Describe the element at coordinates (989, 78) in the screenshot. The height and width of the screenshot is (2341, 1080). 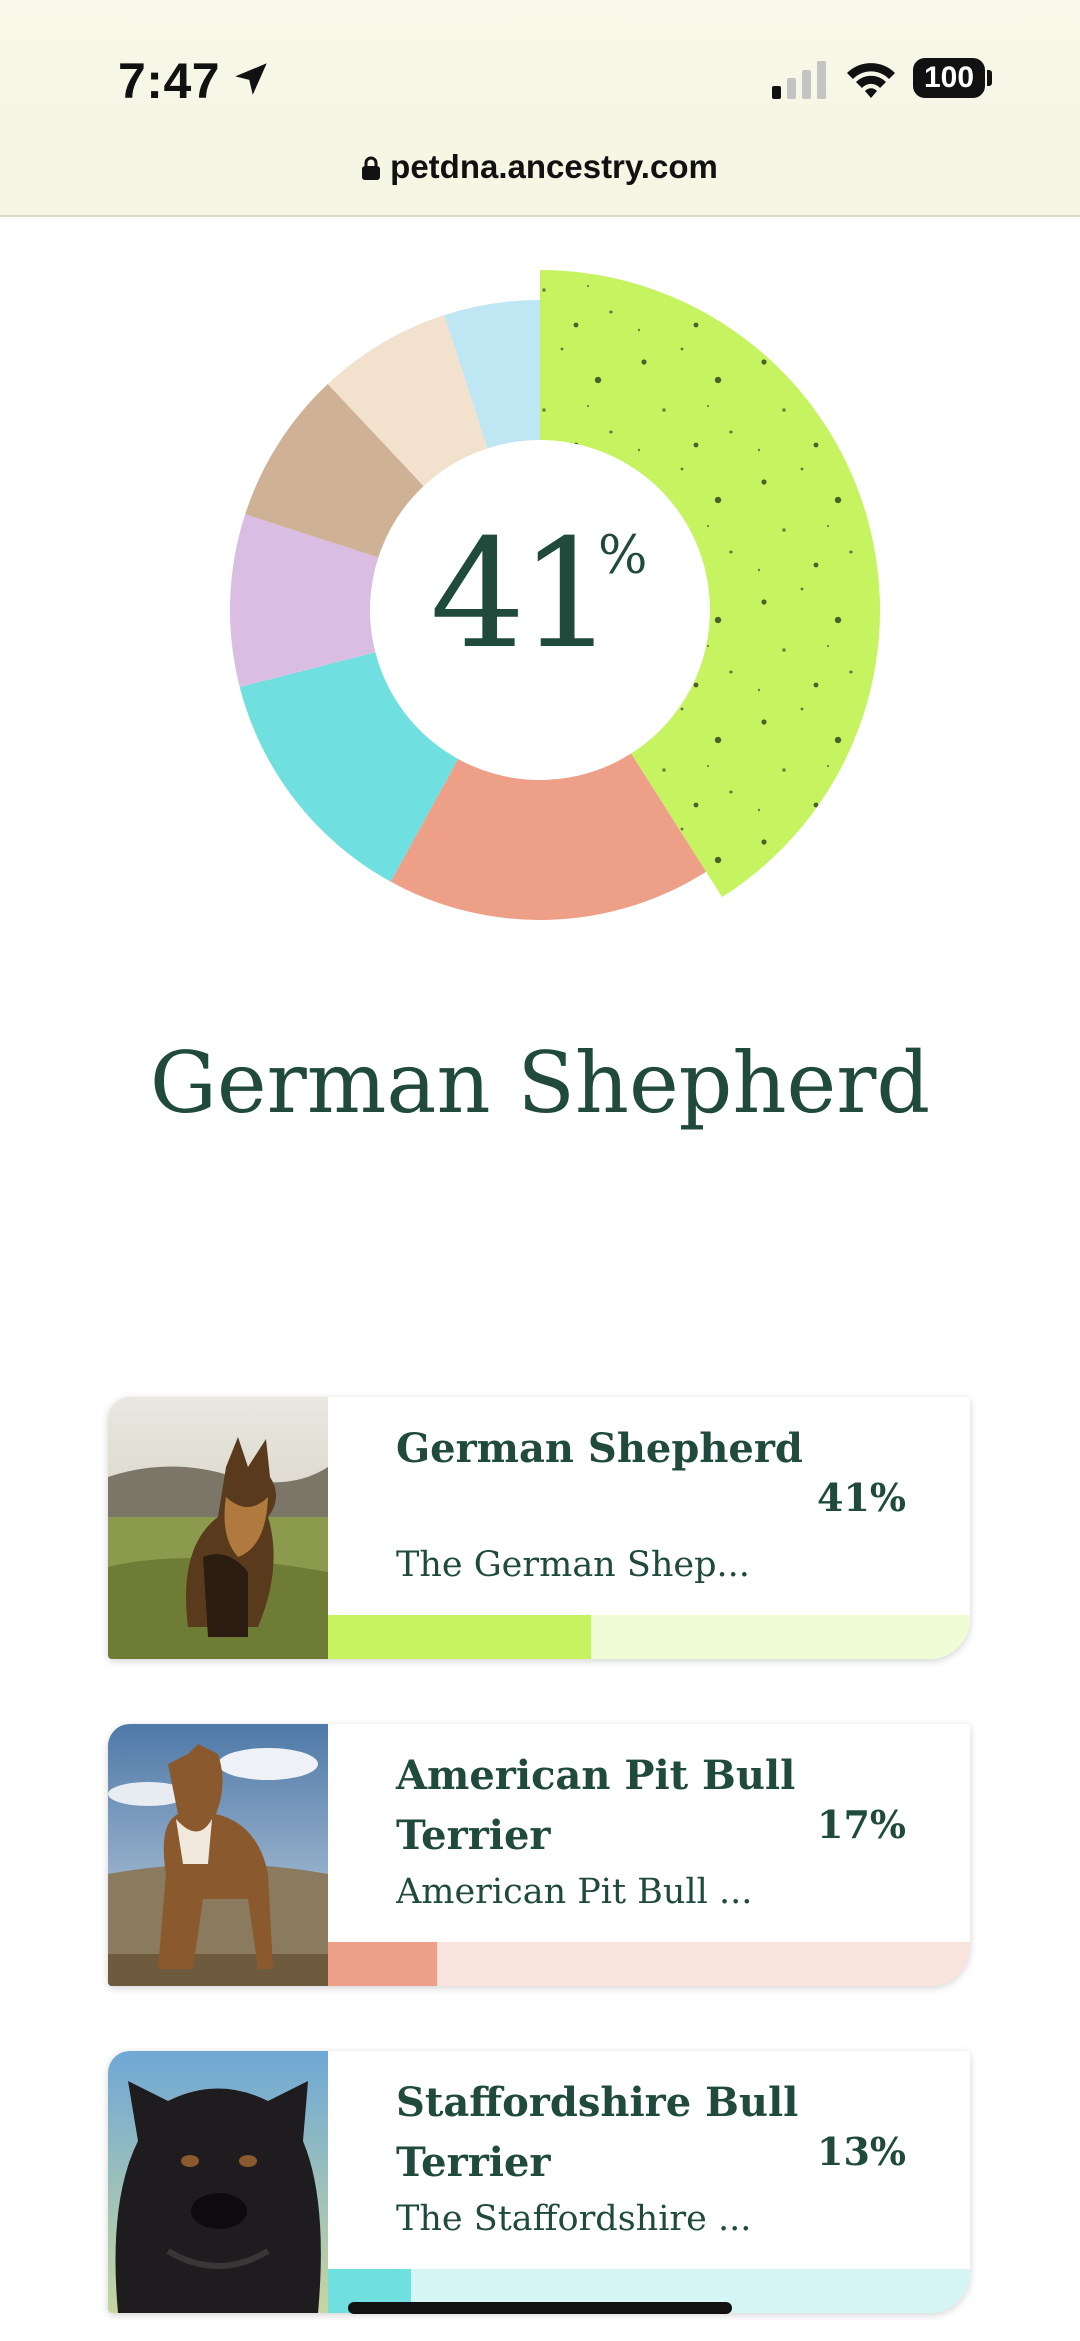
I see `battery-tip` at that location.